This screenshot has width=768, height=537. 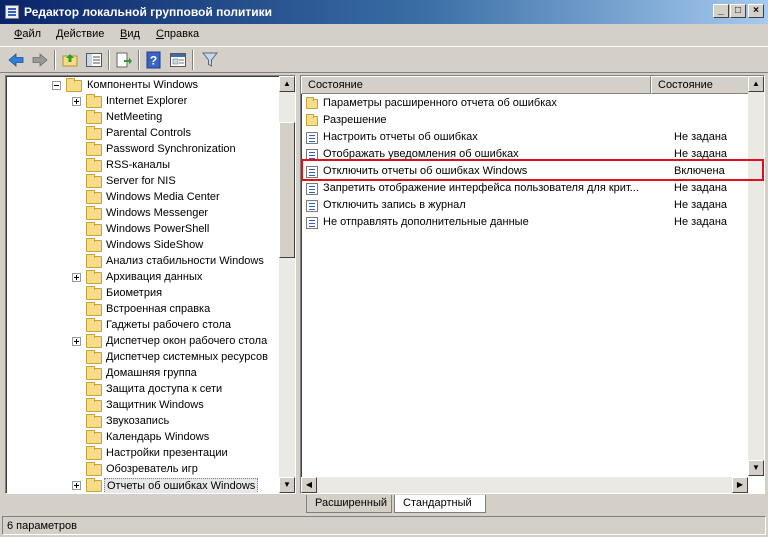 I want to click on list-setting-row: Отключить запись в журнал Не задана, so click(x=532, y=205).